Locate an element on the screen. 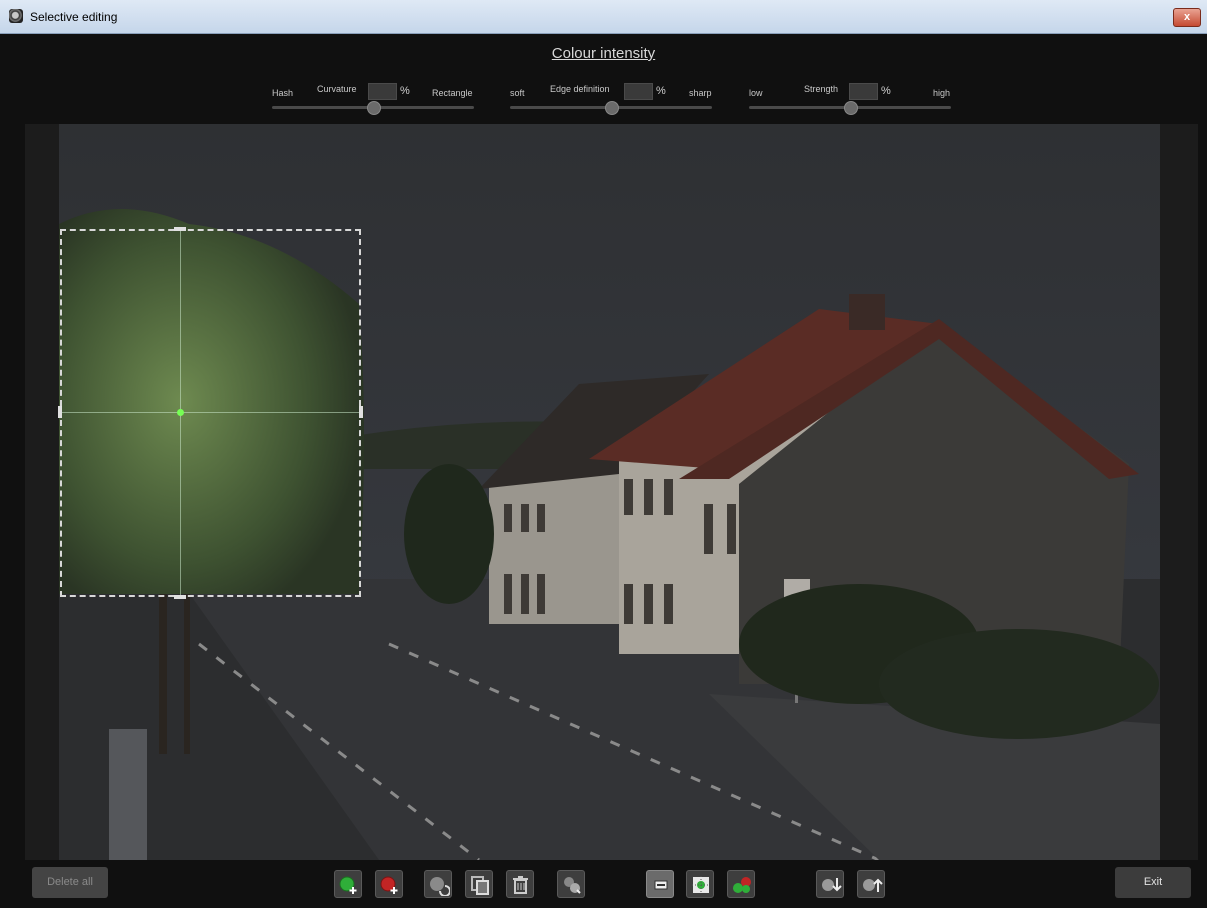 This screenshot has width=1207, height=908. add-red-point-icon is located at coordinates (389, 885).